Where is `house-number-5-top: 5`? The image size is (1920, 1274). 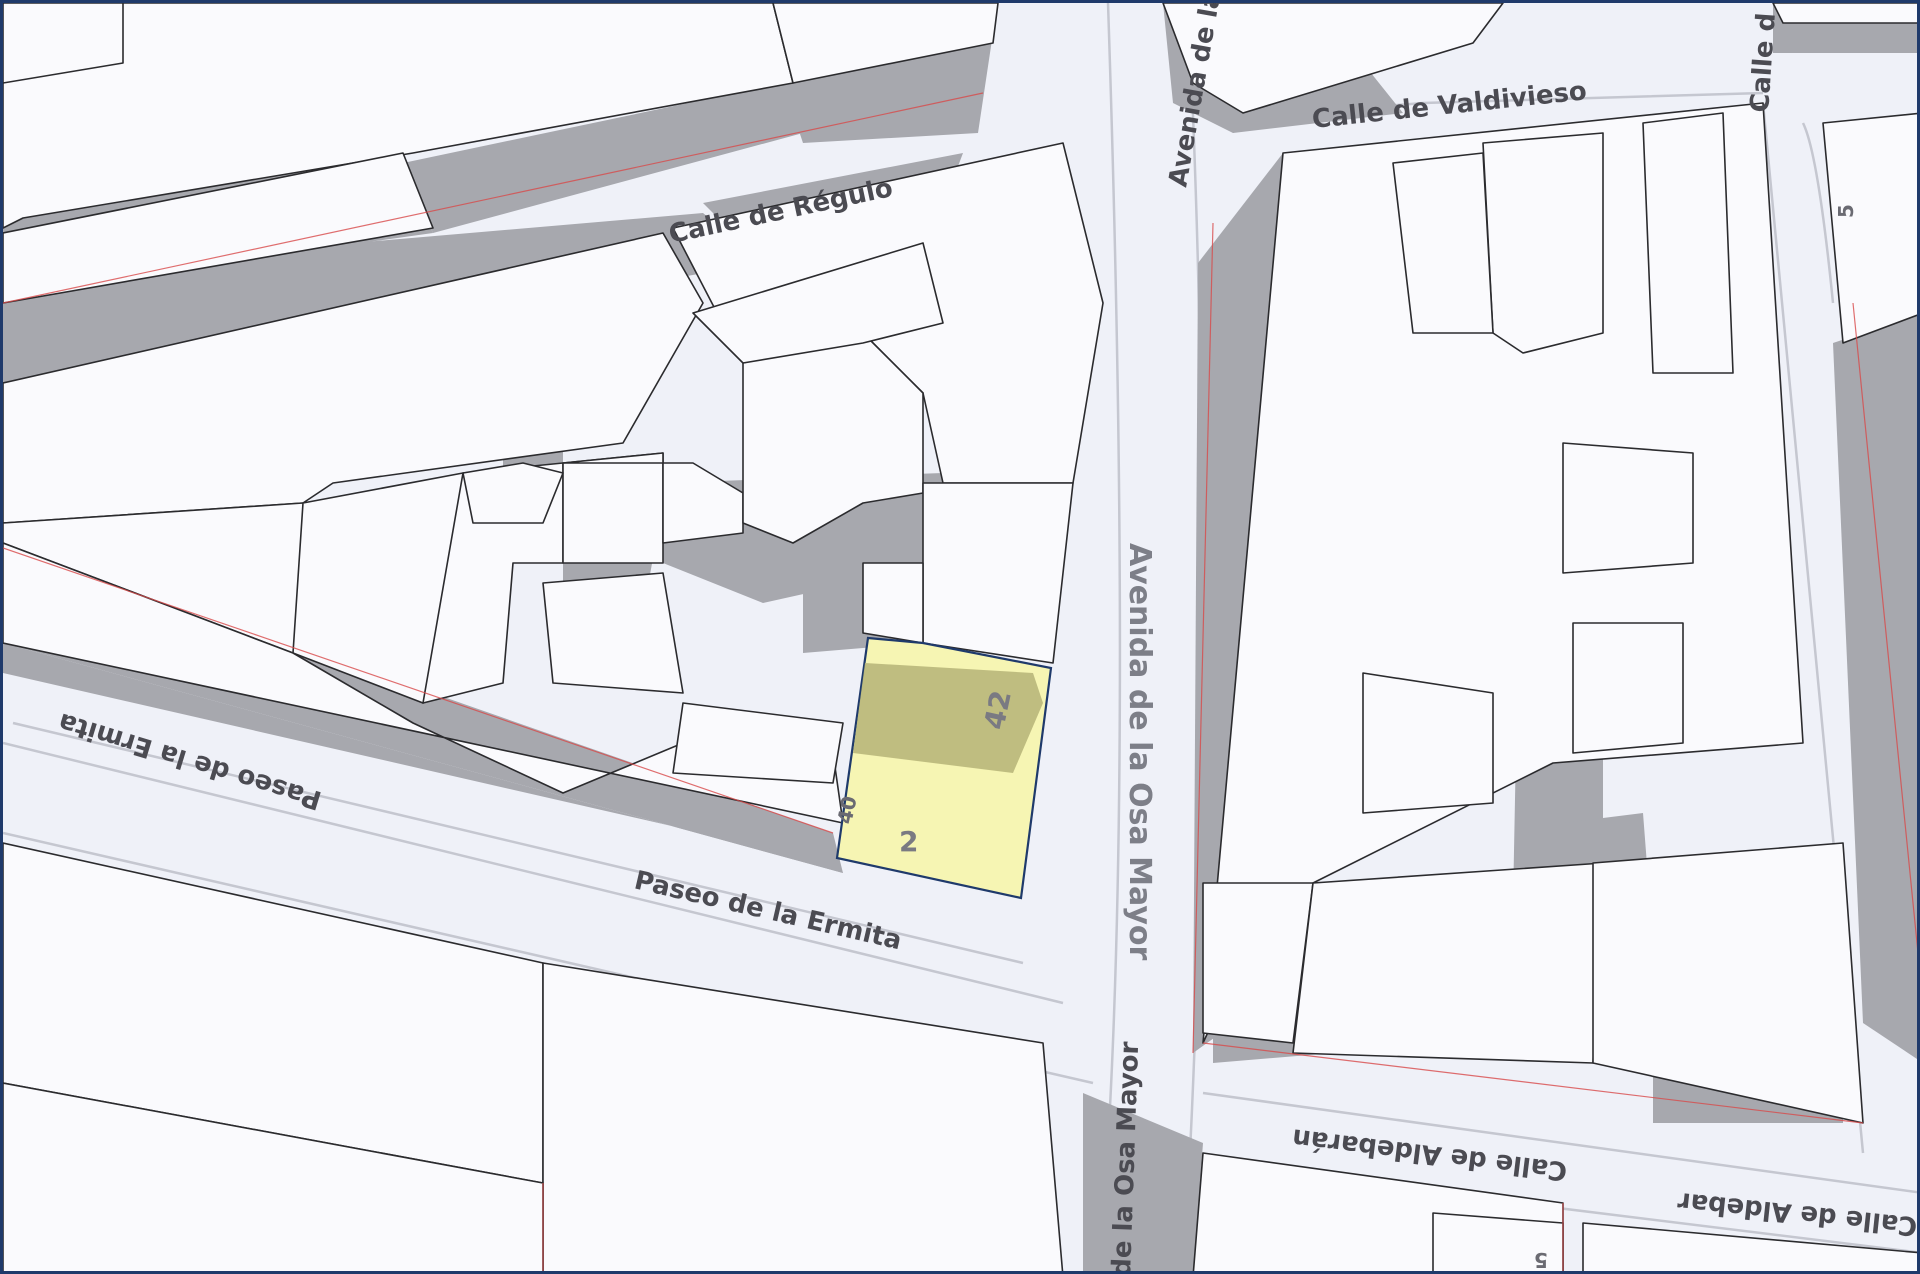 house-number-5-top: 5 is located at coordinates (1846, 211).